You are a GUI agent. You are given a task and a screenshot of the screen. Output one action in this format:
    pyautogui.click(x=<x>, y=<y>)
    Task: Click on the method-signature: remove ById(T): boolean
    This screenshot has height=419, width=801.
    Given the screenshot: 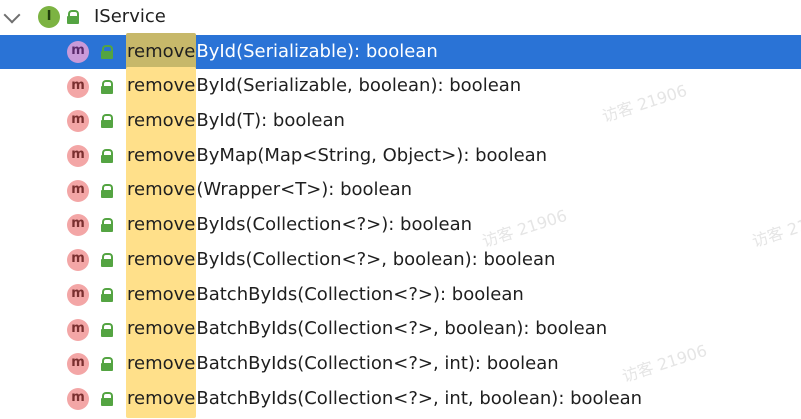 What is the action you would take?
    pyautogui.click(x=235, y=121)
    